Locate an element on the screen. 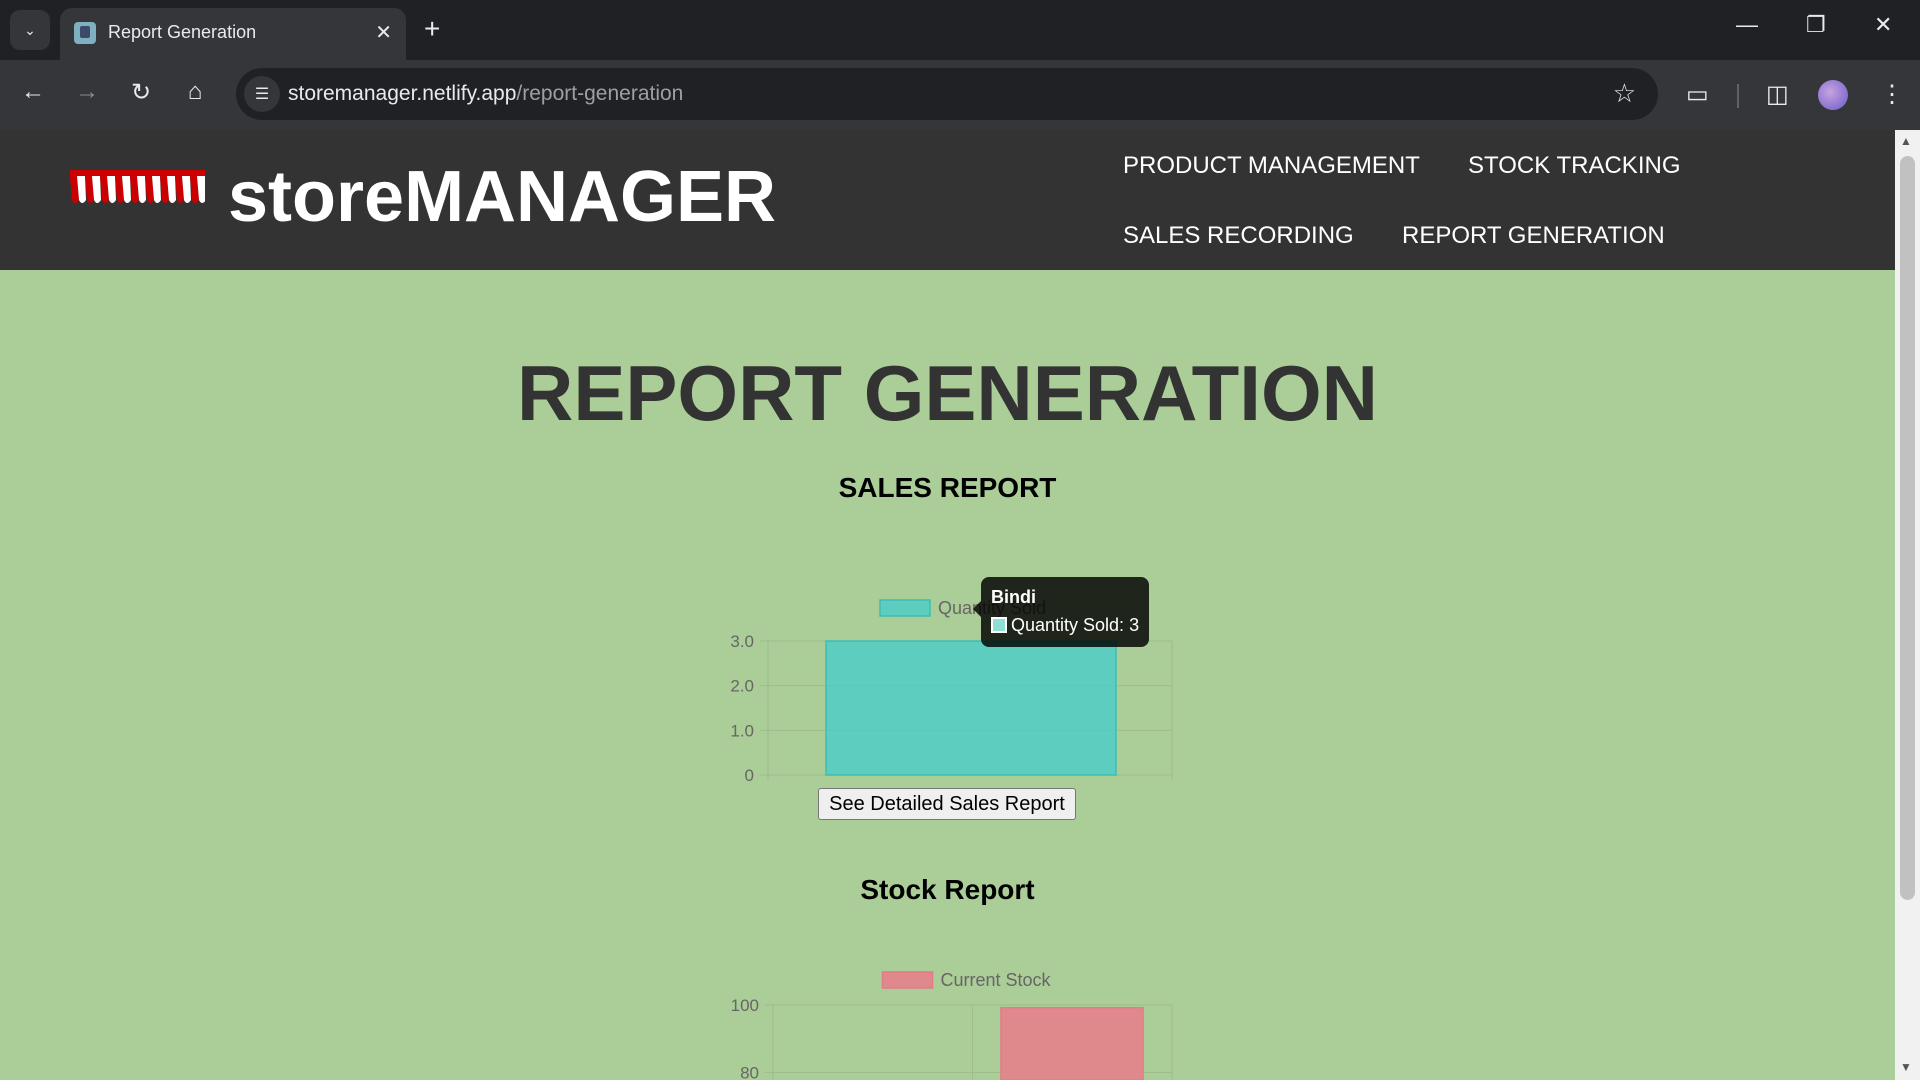  reload-icon: ↻ is located at coordinates (141, 92).